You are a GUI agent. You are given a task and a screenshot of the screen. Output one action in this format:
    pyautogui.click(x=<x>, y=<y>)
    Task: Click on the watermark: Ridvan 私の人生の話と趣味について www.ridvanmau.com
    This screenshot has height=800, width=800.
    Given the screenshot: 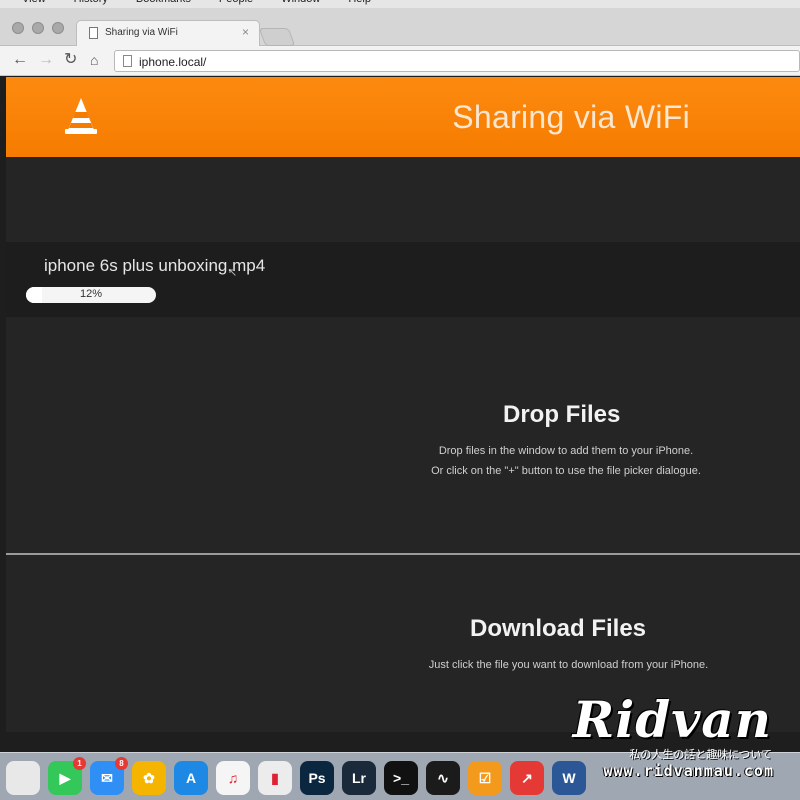 What is the action you would take?
    pyautogui.click(x=676, y=740)
    